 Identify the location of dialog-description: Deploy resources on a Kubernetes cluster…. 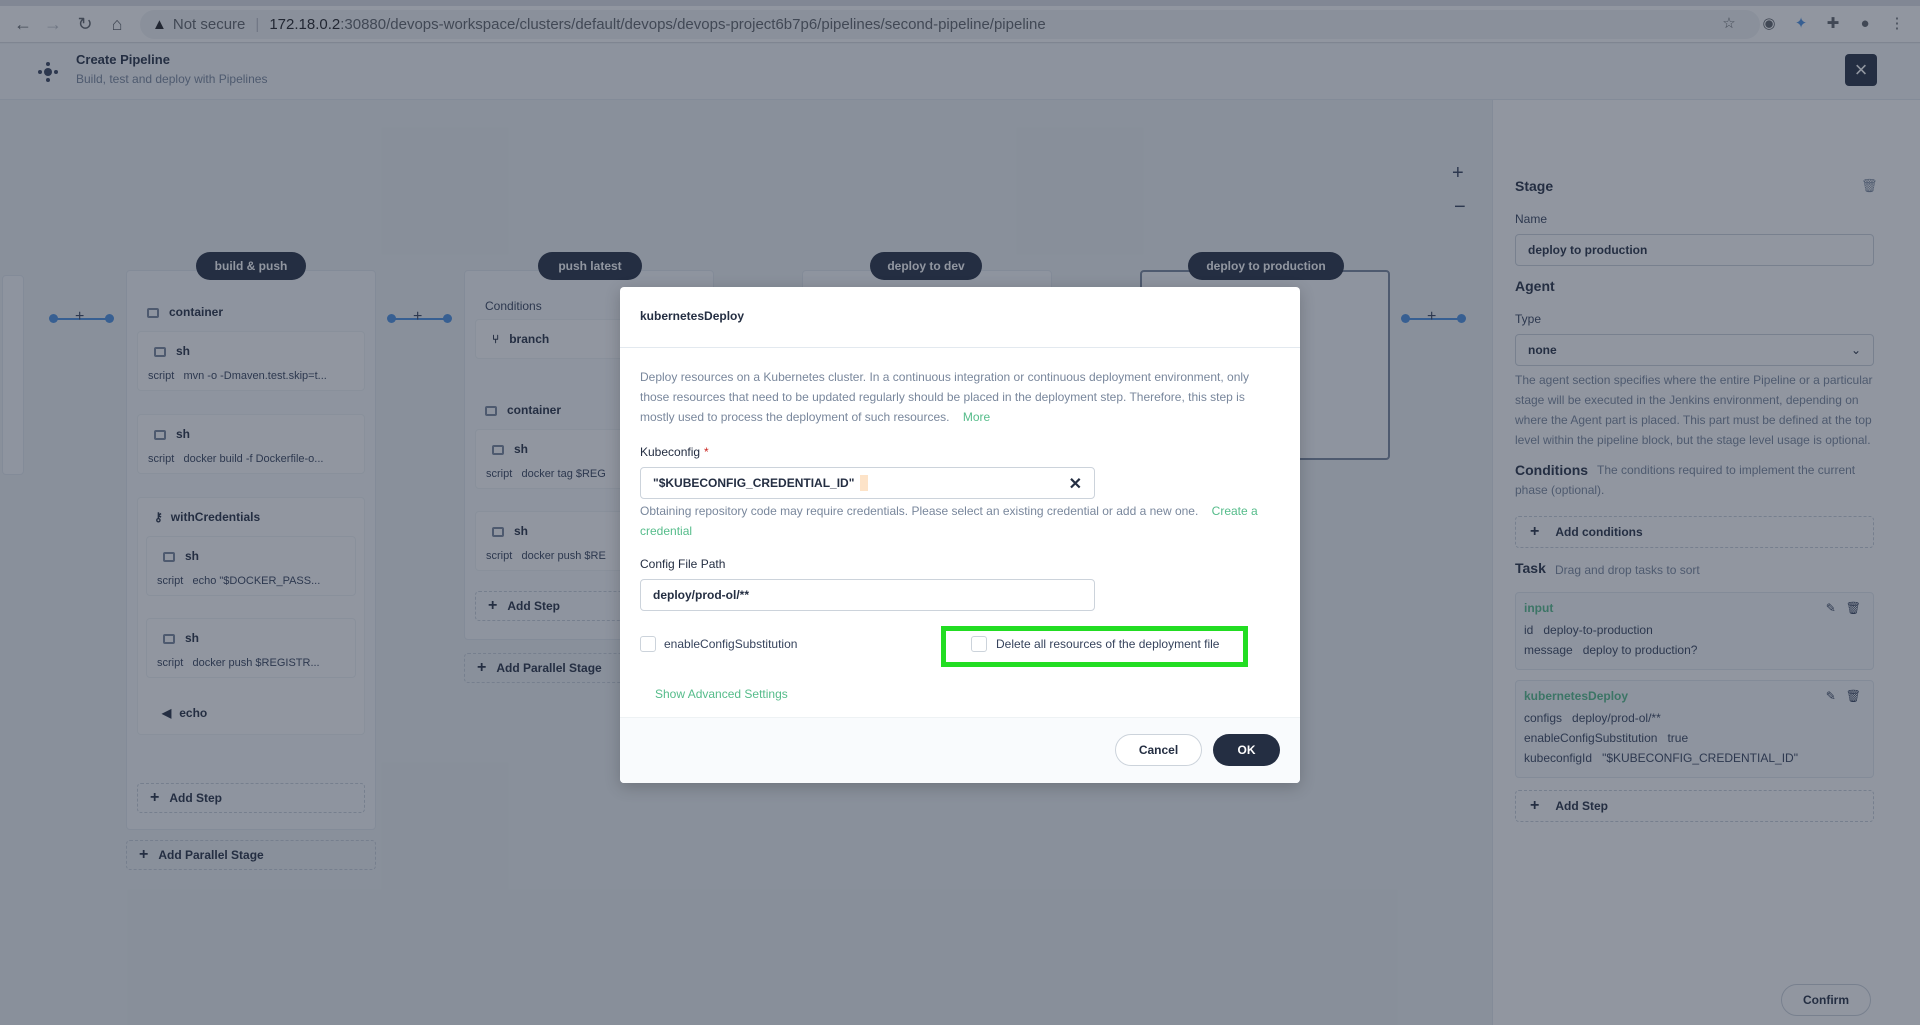
(945, 397).